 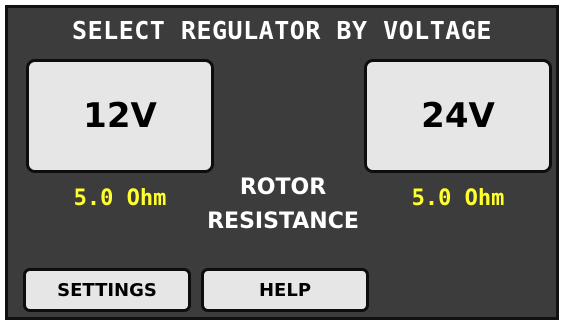 I want to click on resistance-24v-value: 5.0 Ohm, so click(x=458, y=198).